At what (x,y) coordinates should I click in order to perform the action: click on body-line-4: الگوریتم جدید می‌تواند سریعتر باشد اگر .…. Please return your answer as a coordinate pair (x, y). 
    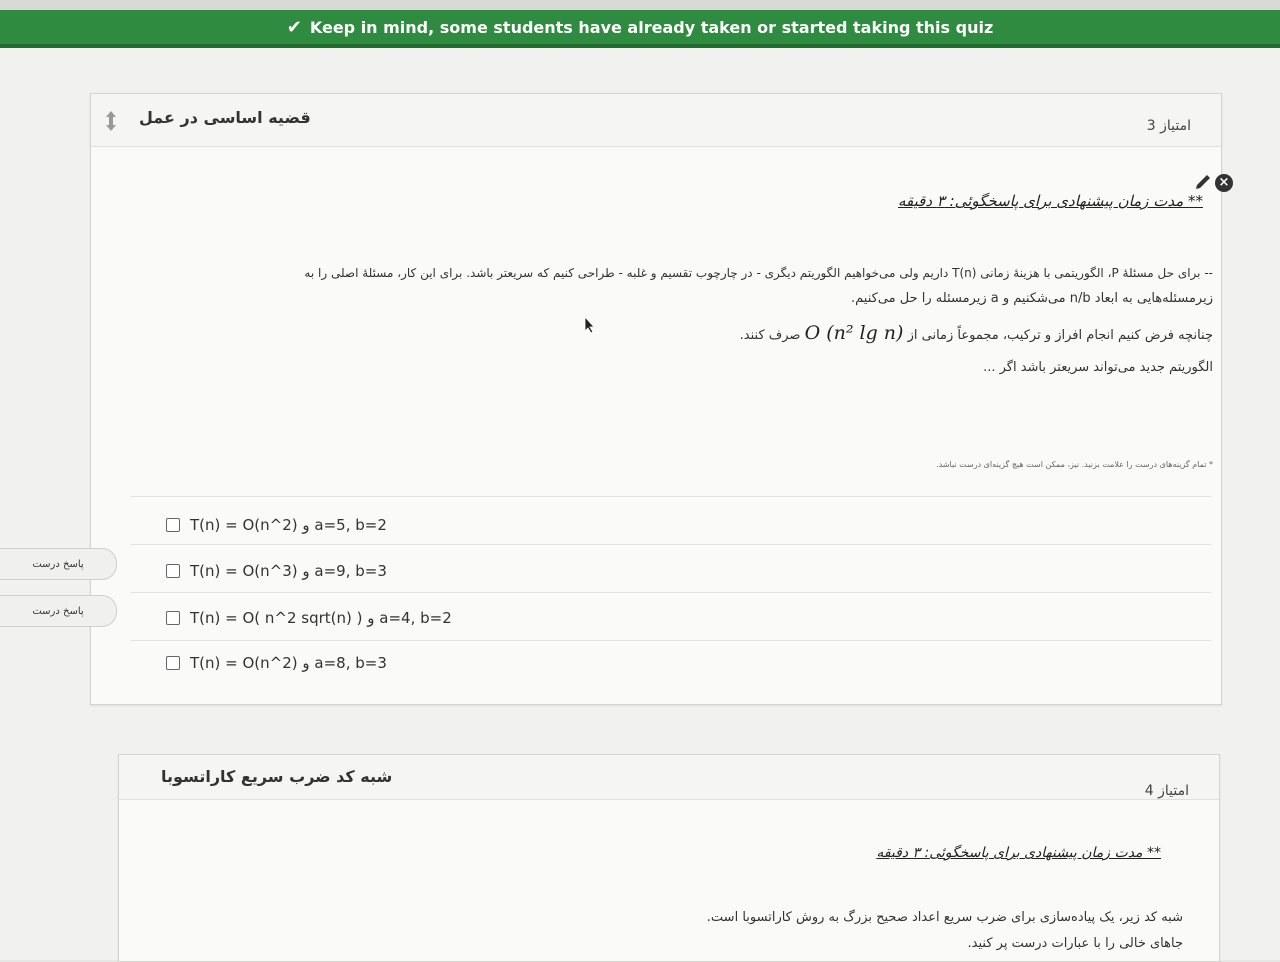
    Looking at the image, I should click on (1098, 367).